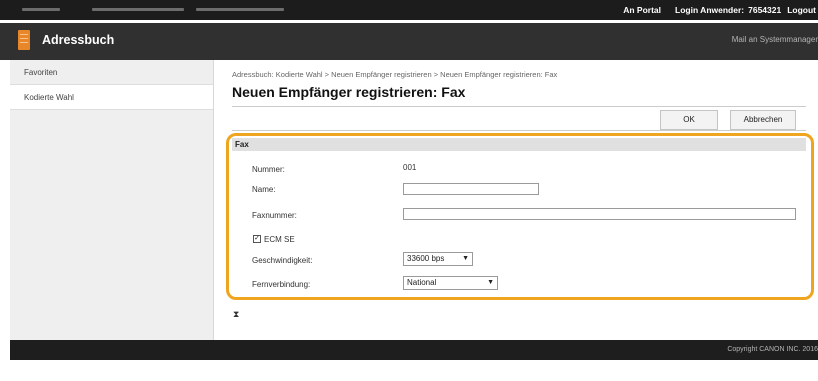  What do you see at coordinates (414, 350) in the screenshot?
I see `footer: Copyright CANON INC. 2016` at bounding box center [414, 350].